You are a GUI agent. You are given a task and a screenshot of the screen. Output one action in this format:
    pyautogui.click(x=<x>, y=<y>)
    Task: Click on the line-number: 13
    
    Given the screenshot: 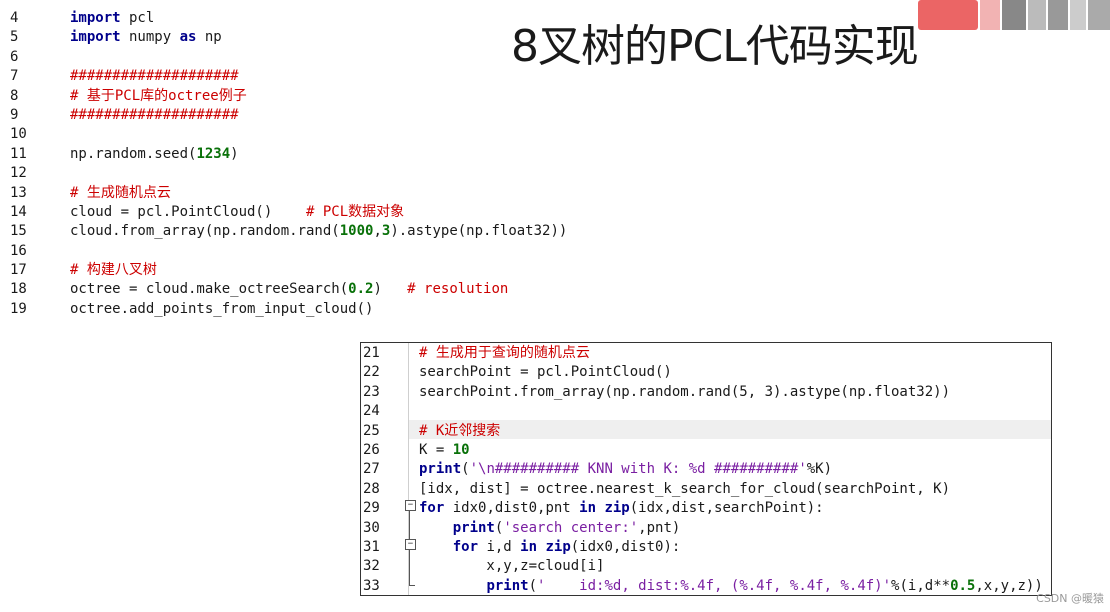 What is the action you would take?
    pyautogui.click(x=18, y=192)
    